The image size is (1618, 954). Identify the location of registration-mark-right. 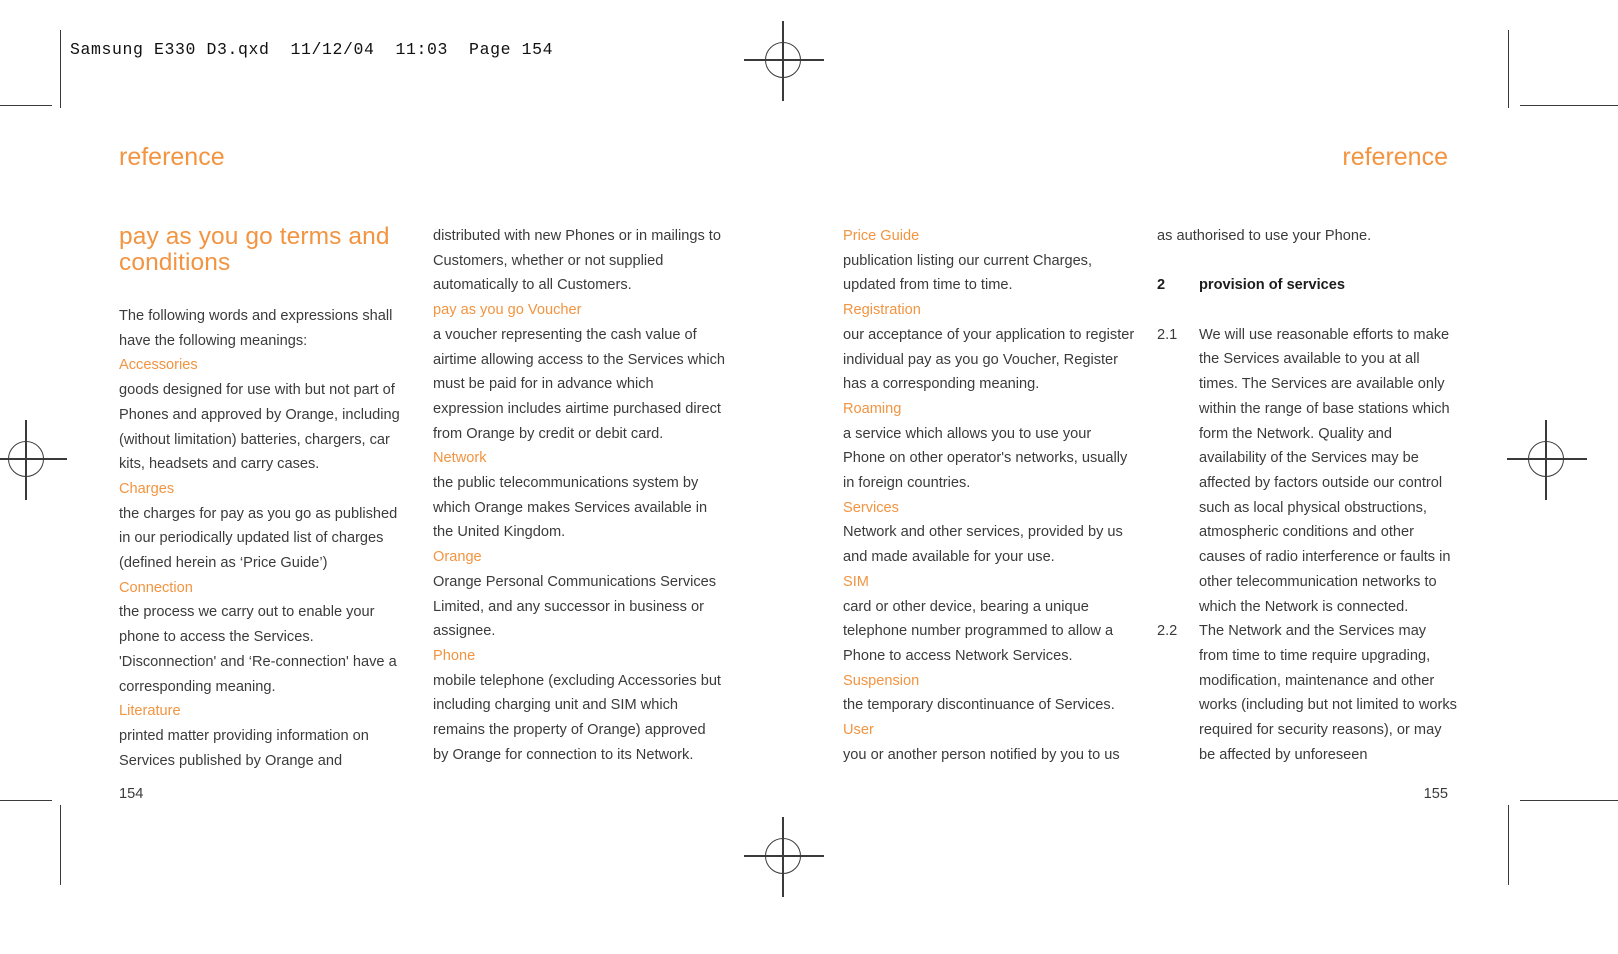
(1547, 460).